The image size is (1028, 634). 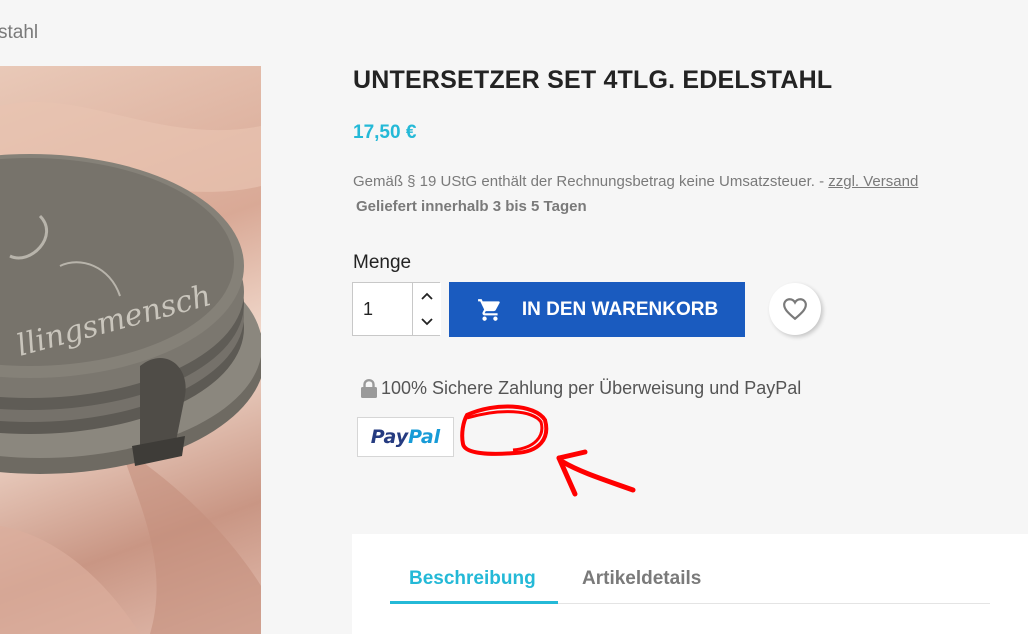 I want to click on tab-article-details: Artikeldetails, so click(x=641, y=579).